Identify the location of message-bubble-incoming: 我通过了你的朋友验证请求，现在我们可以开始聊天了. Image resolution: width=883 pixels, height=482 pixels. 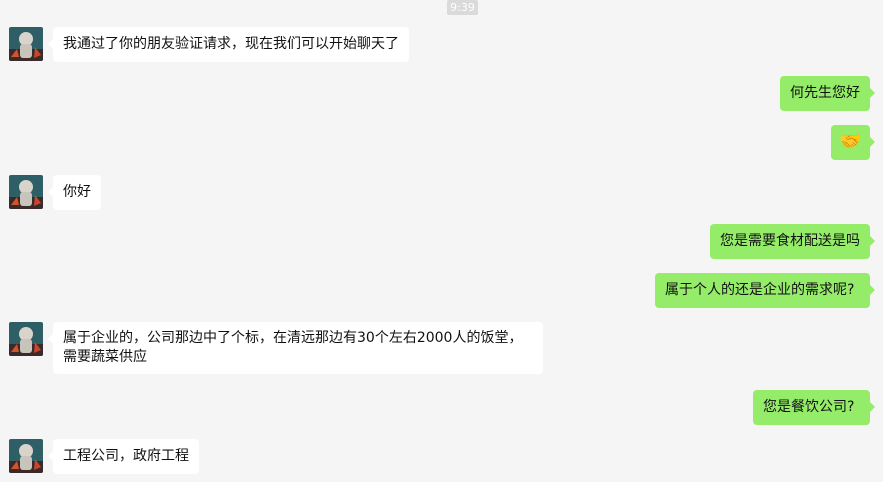
(228, 44).